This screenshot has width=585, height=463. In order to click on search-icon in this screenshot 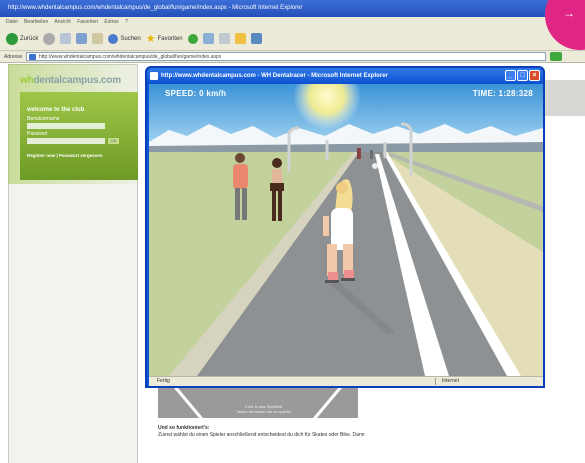, I will do `click(113, 38)`.